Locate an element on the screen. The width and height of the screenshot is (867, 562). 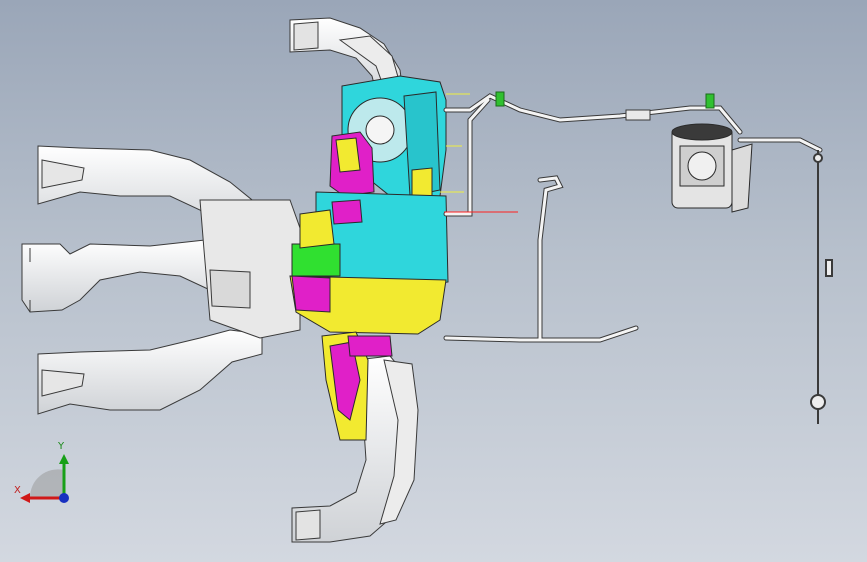
triad-graphic is located at coordinates (44, 478).